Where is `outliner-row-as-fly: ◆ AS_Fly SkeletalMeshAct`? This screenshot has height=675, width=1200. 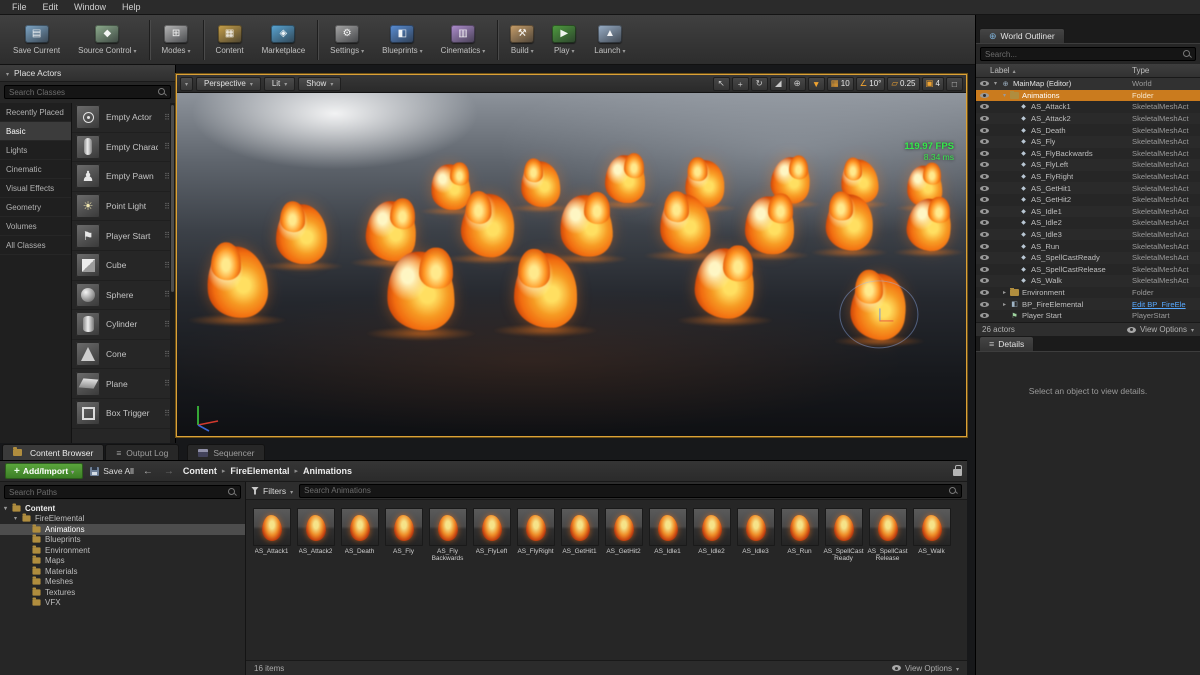
outliner-row-as-fly: ◆ AS_Fly SkeletalMeshAct is located at coordinates (1088, 141).